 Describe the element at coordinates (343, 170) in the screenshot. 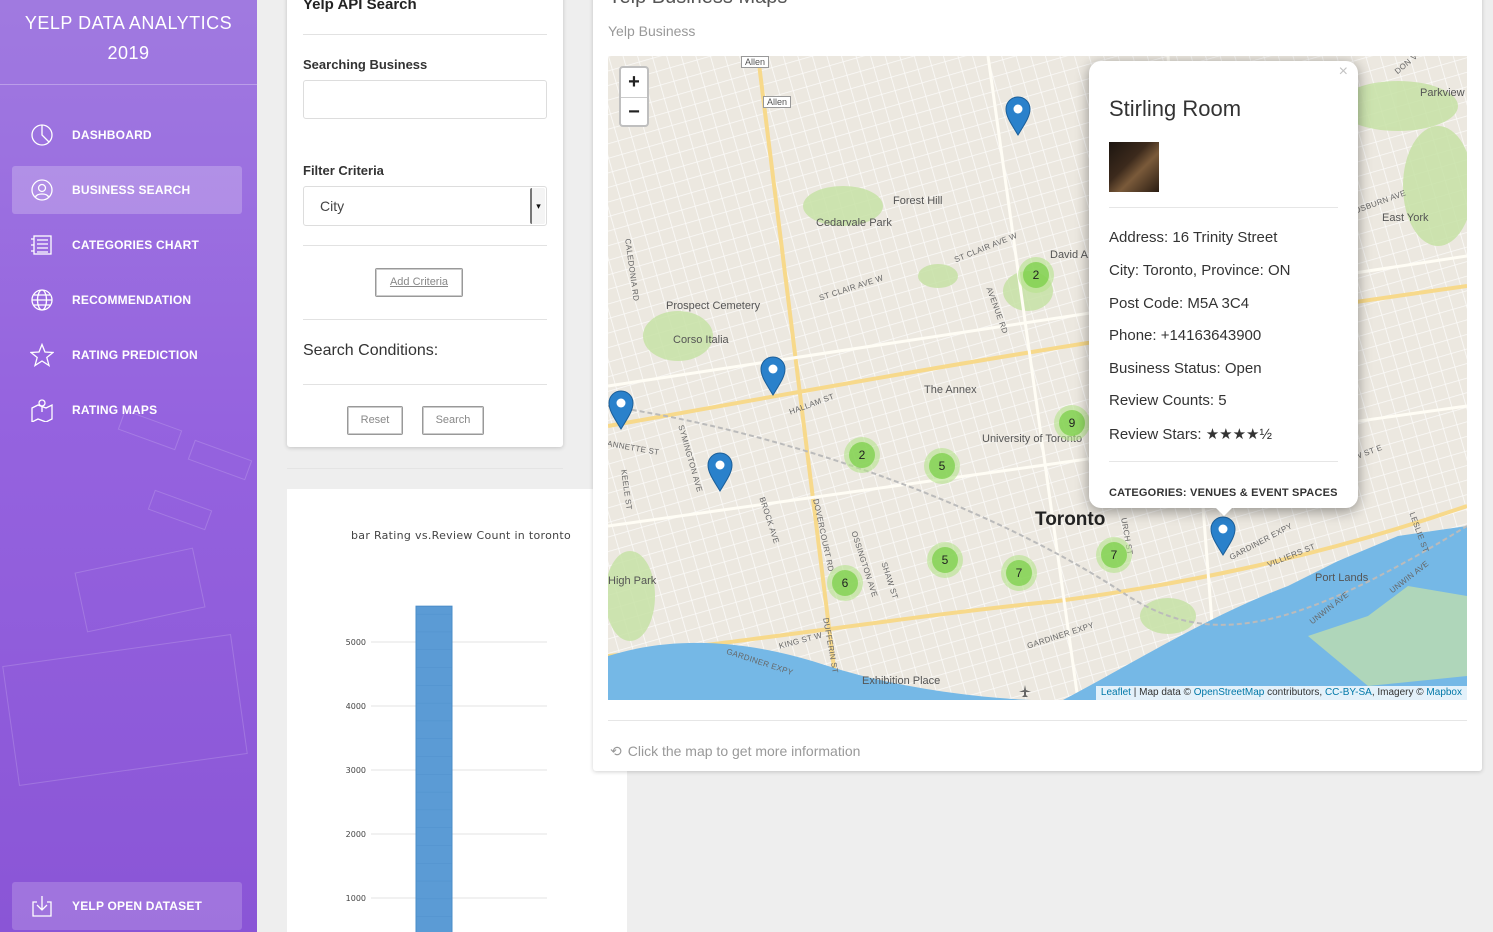

I see `filter-criteria-label: Filter Criteria` at that location.